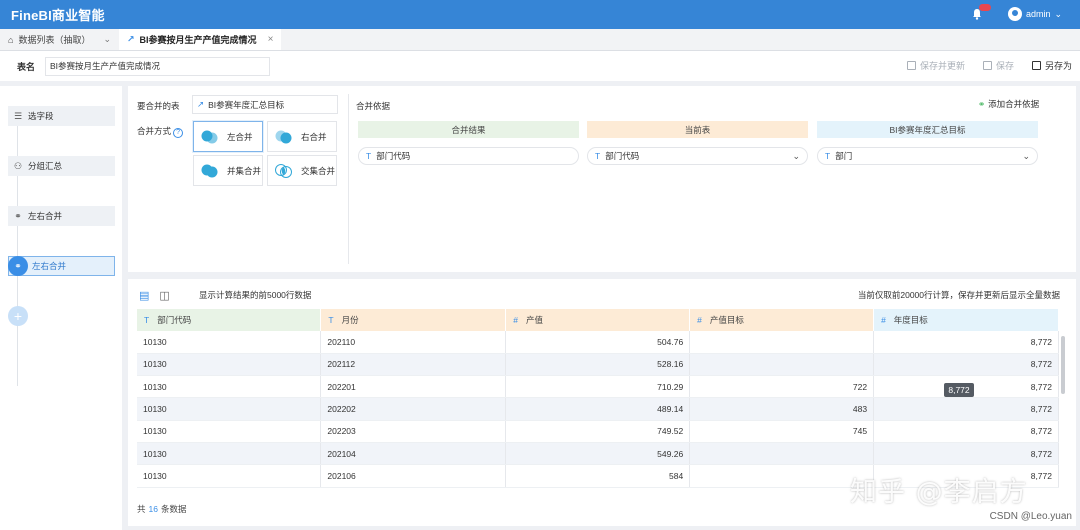  Describe the element at coordinates (255, 295) in the screenshot. I see `preview-note: 显示计算结果的前5000行数据` at that location.